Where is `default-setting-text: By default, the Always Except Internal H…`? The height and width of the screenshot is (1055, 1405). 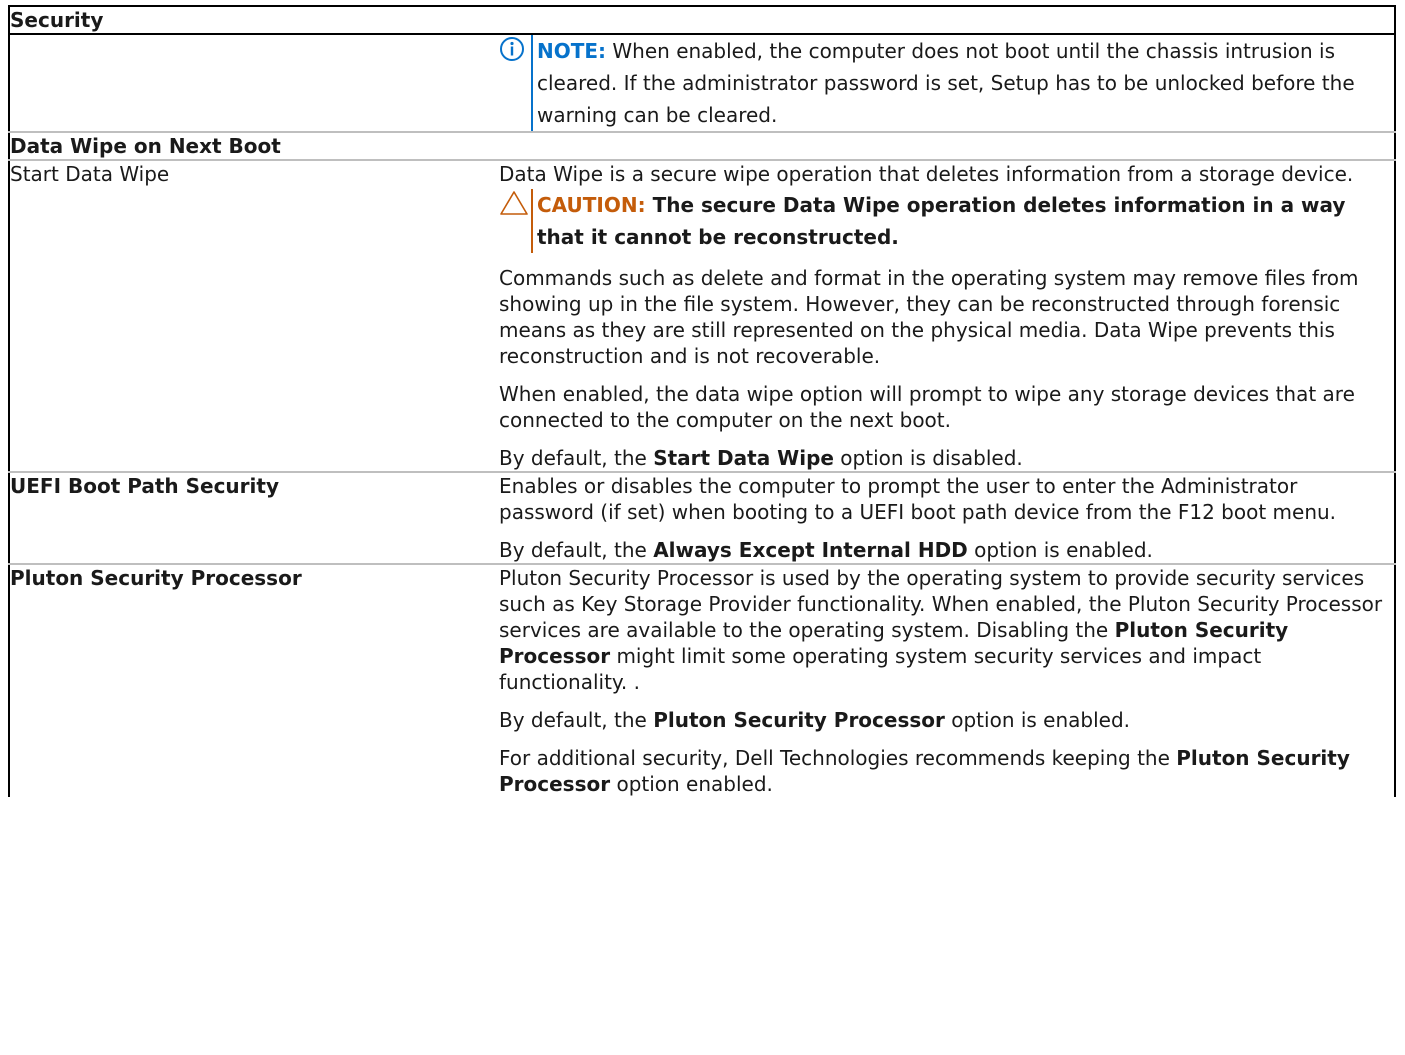 default-setting-text: By default, the Always Except Internal H… is located at coordinates (946, 550).